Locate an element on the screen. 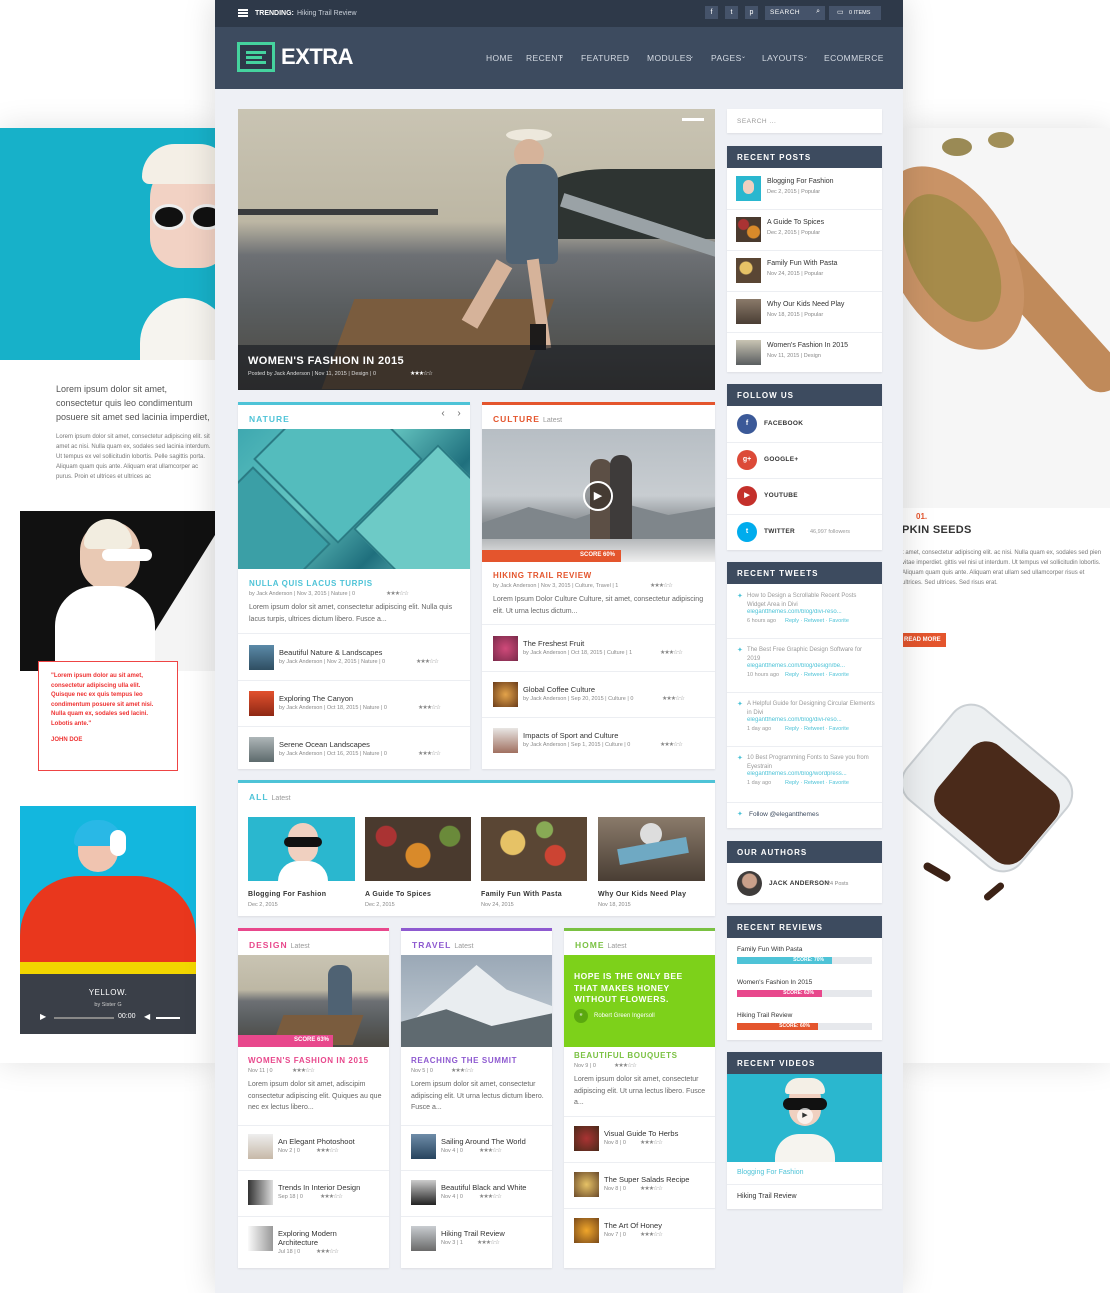 The image size is (1110, 1293). author-name: JACK ANDERSON is located at coordinates (799, 883).